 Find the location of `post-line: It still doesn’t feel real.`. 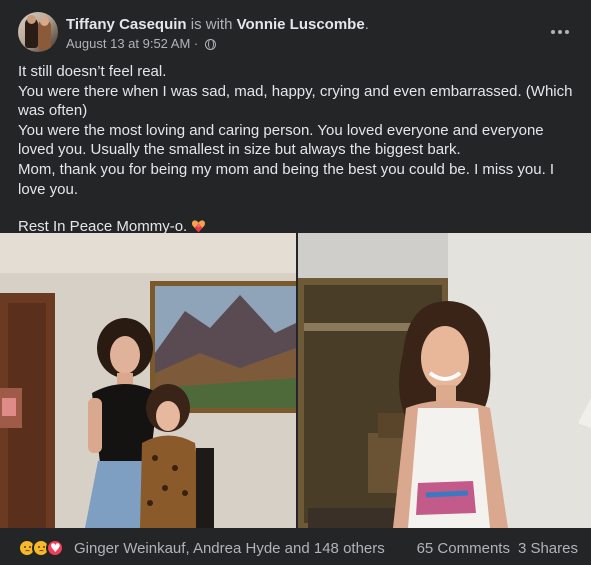

post-line: It still doesn’t feel real. is located at coordinates (92, 71).